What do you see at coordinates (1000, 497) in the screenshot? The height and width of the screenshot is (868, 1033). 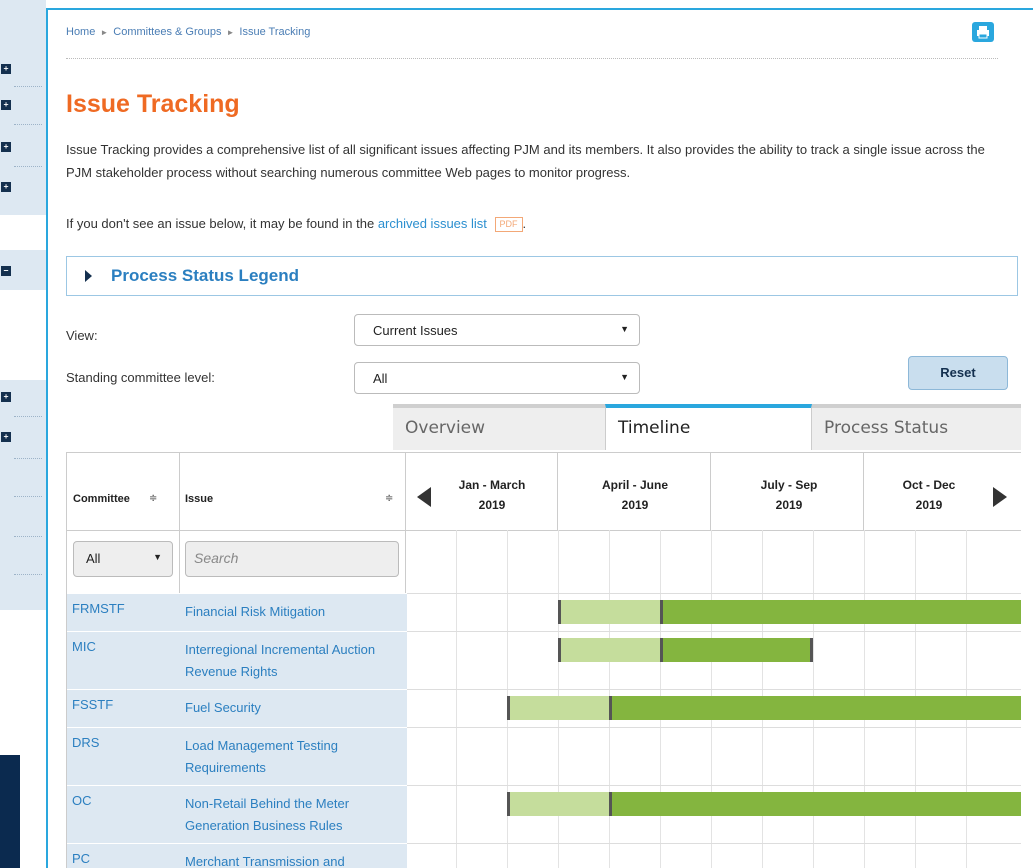 I see `timeline-next-arrow-icon` at bounding box center [1000, 497].